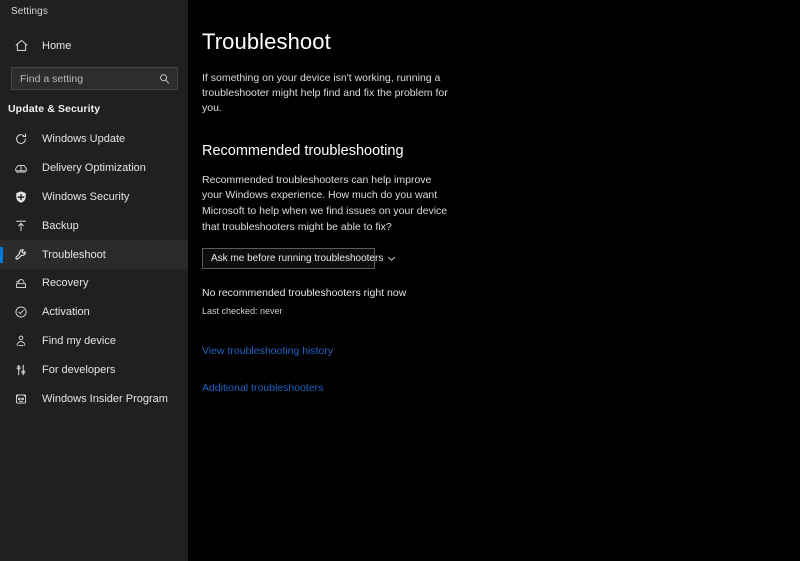  I want to click on sidebar-item-backup-label: Backup, so click(60, 225).